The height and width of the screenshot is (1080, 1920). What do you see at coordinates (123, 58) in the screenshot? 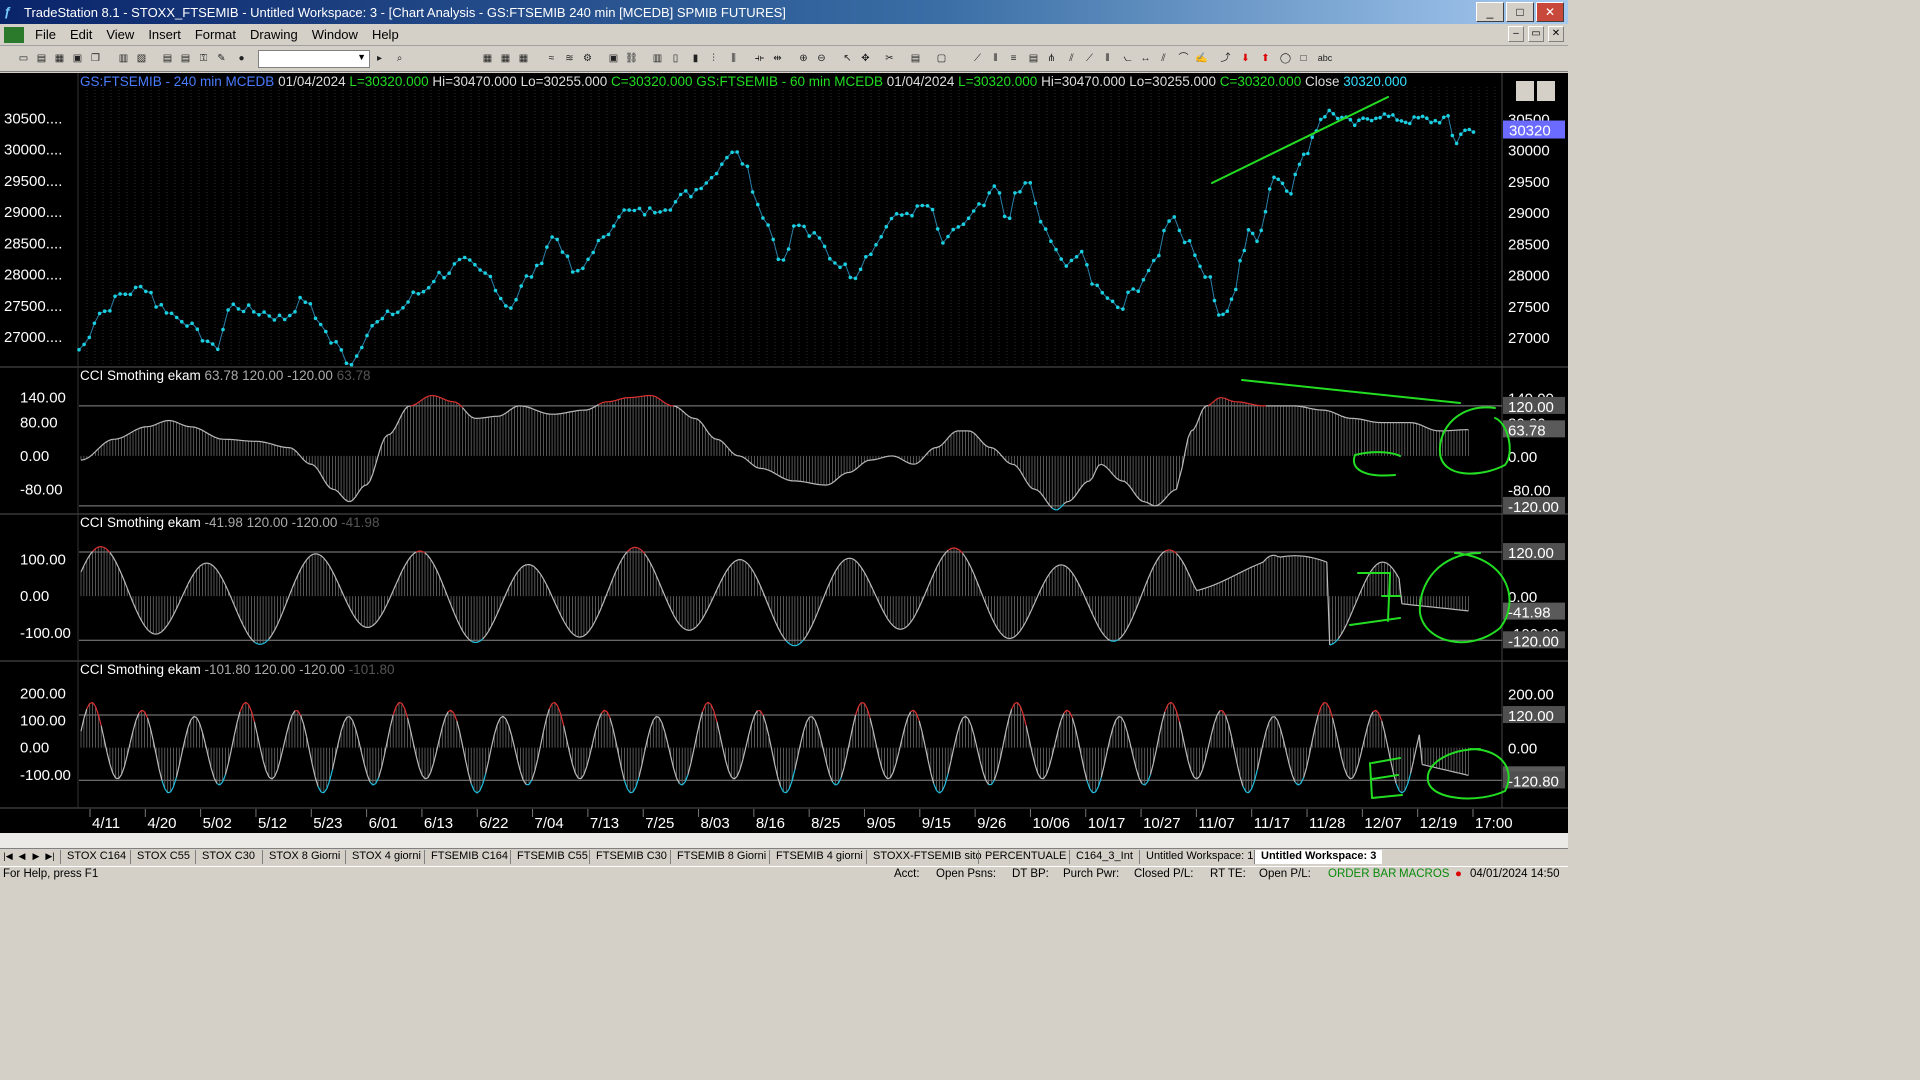
I see `print-icon: ▥` at bounding box center [123, 58].